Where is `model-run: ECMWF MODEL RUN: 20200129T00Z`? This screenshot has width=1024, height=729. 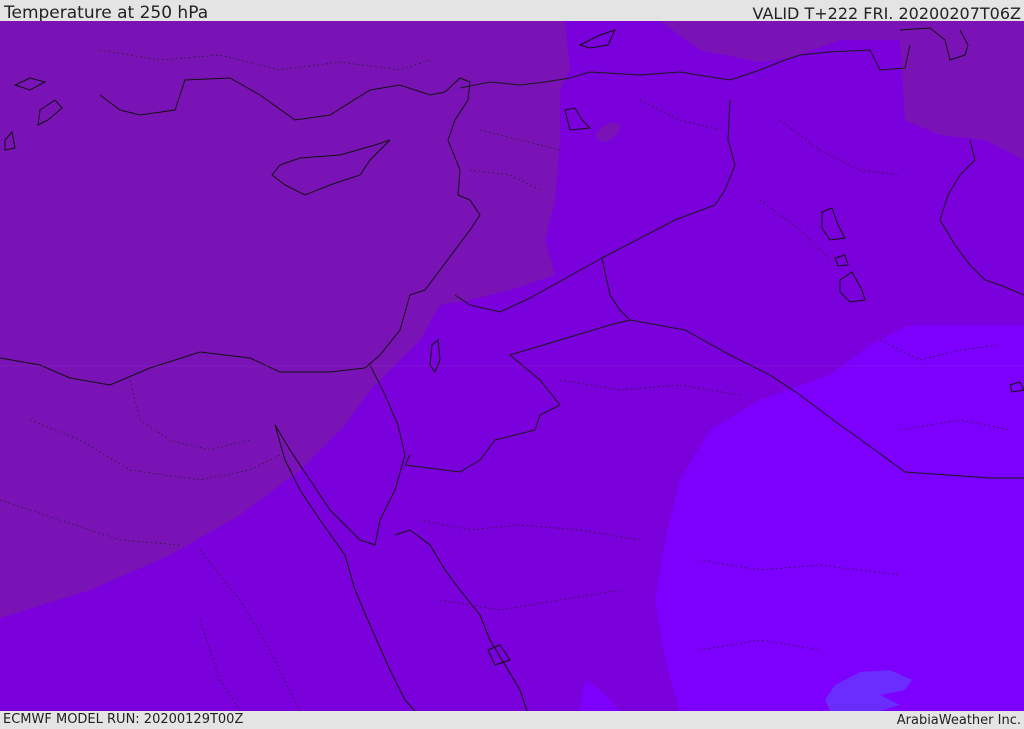
model-run: ECMWF MODEL RUN: 20200129T00Z is located at coordinates (123, 719).